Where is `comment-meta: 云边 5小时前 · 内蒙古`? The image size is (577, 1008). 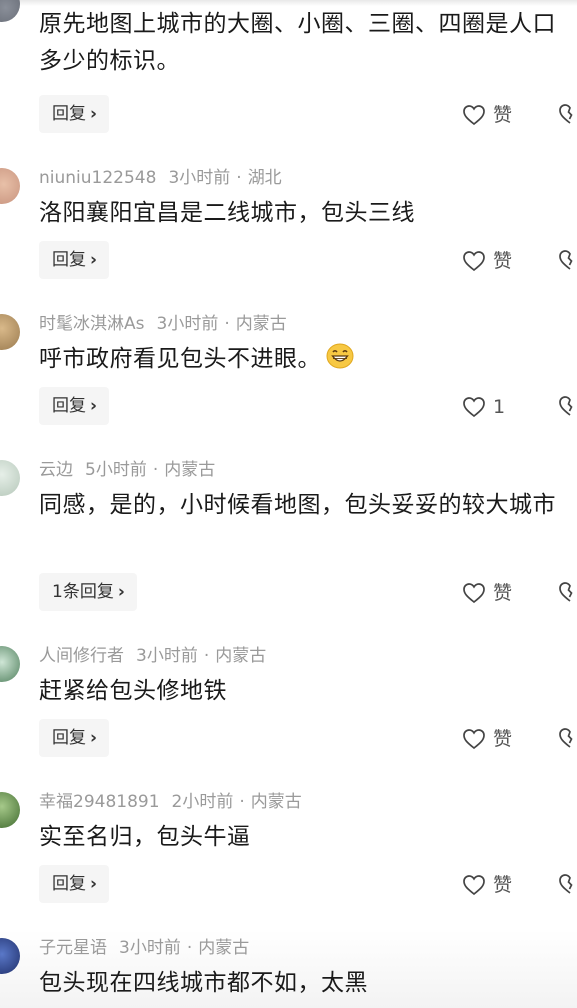
comment-meta: 云边 5小时前 · 内蒙古 is located at coordinates (127, 470).